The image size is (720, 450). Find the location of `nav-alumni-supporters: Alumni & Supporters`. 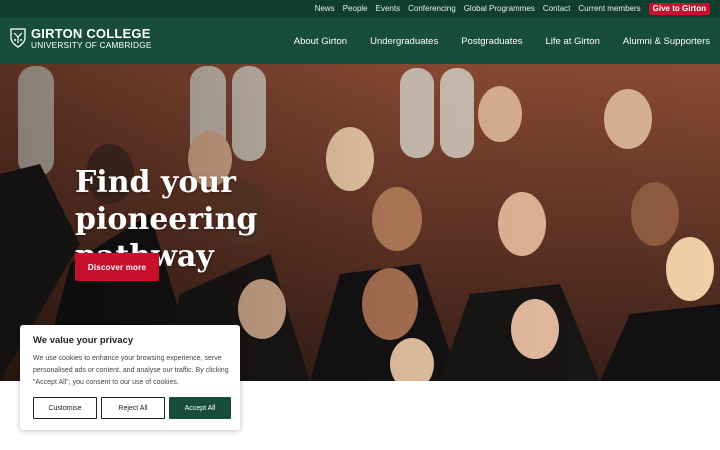

nav-alumni-supporters: Alumni & Supporters is located at coordinates (666, 41).